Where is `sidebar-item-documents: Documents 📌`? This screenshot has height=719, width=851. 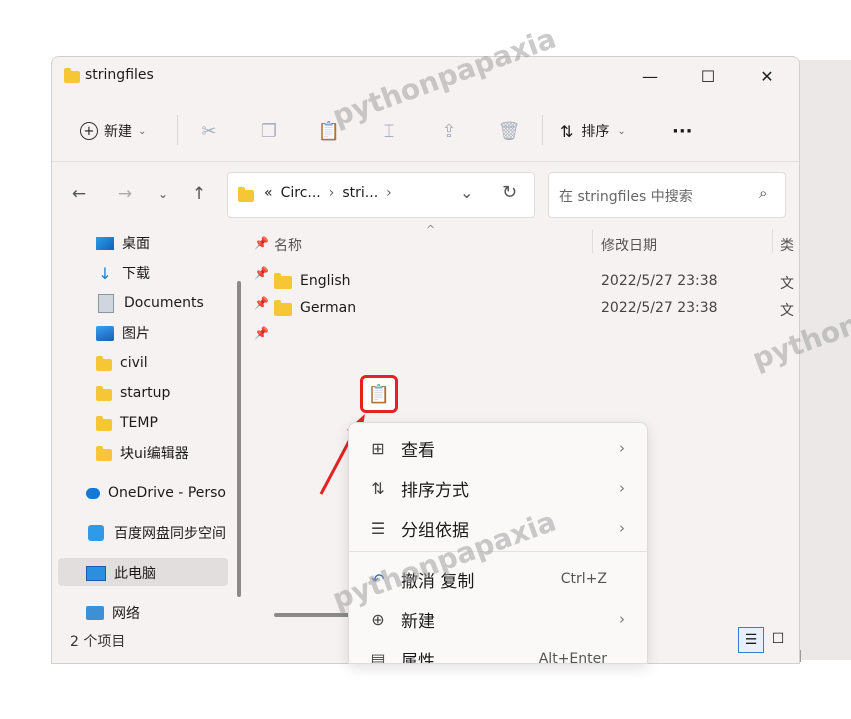
sidebar-item-documents: Documents 📌 is located at coordinates (182, 303).